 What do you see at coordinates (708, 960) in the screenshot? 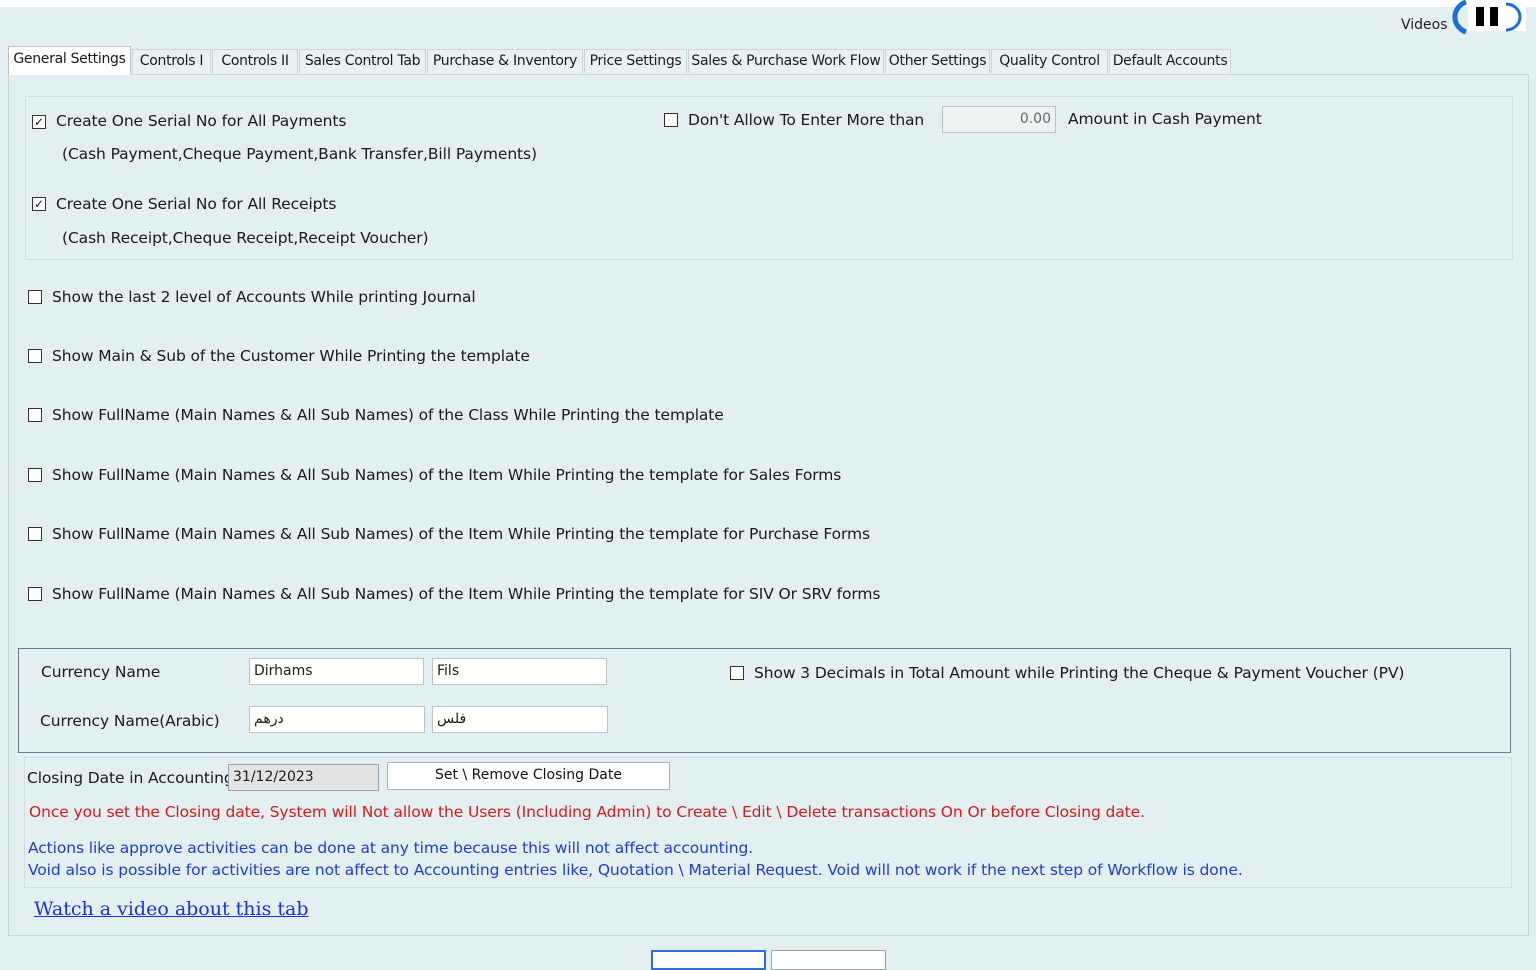
I see `ok-button` at bounding box center [708, 960].